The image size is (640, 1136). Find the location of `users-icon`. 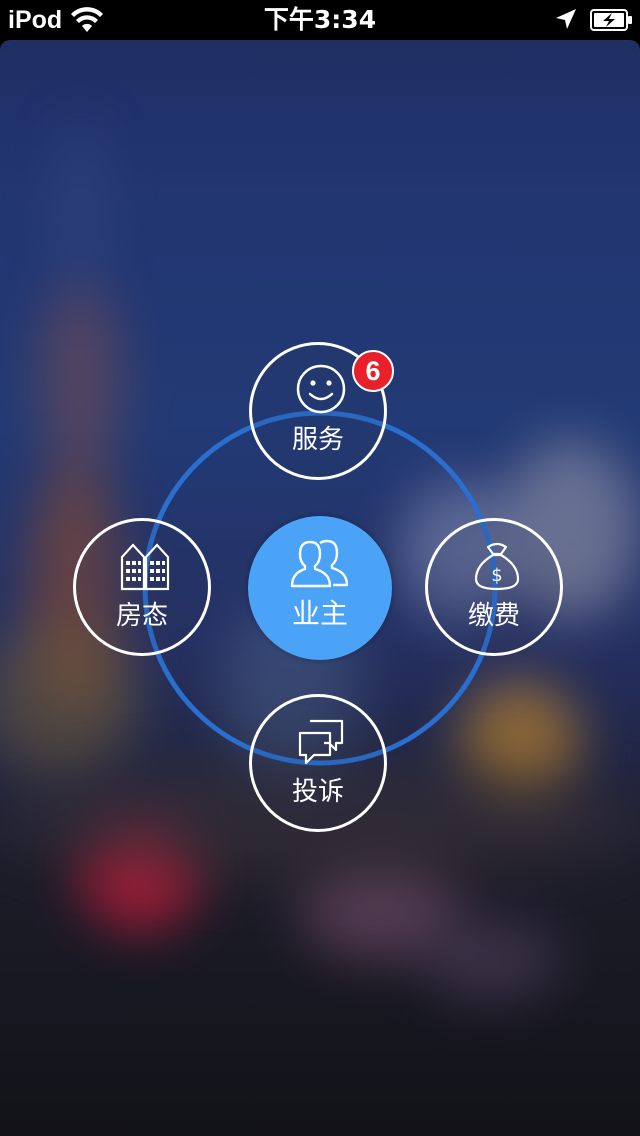

users-icon is located at coordinates (319, 563).